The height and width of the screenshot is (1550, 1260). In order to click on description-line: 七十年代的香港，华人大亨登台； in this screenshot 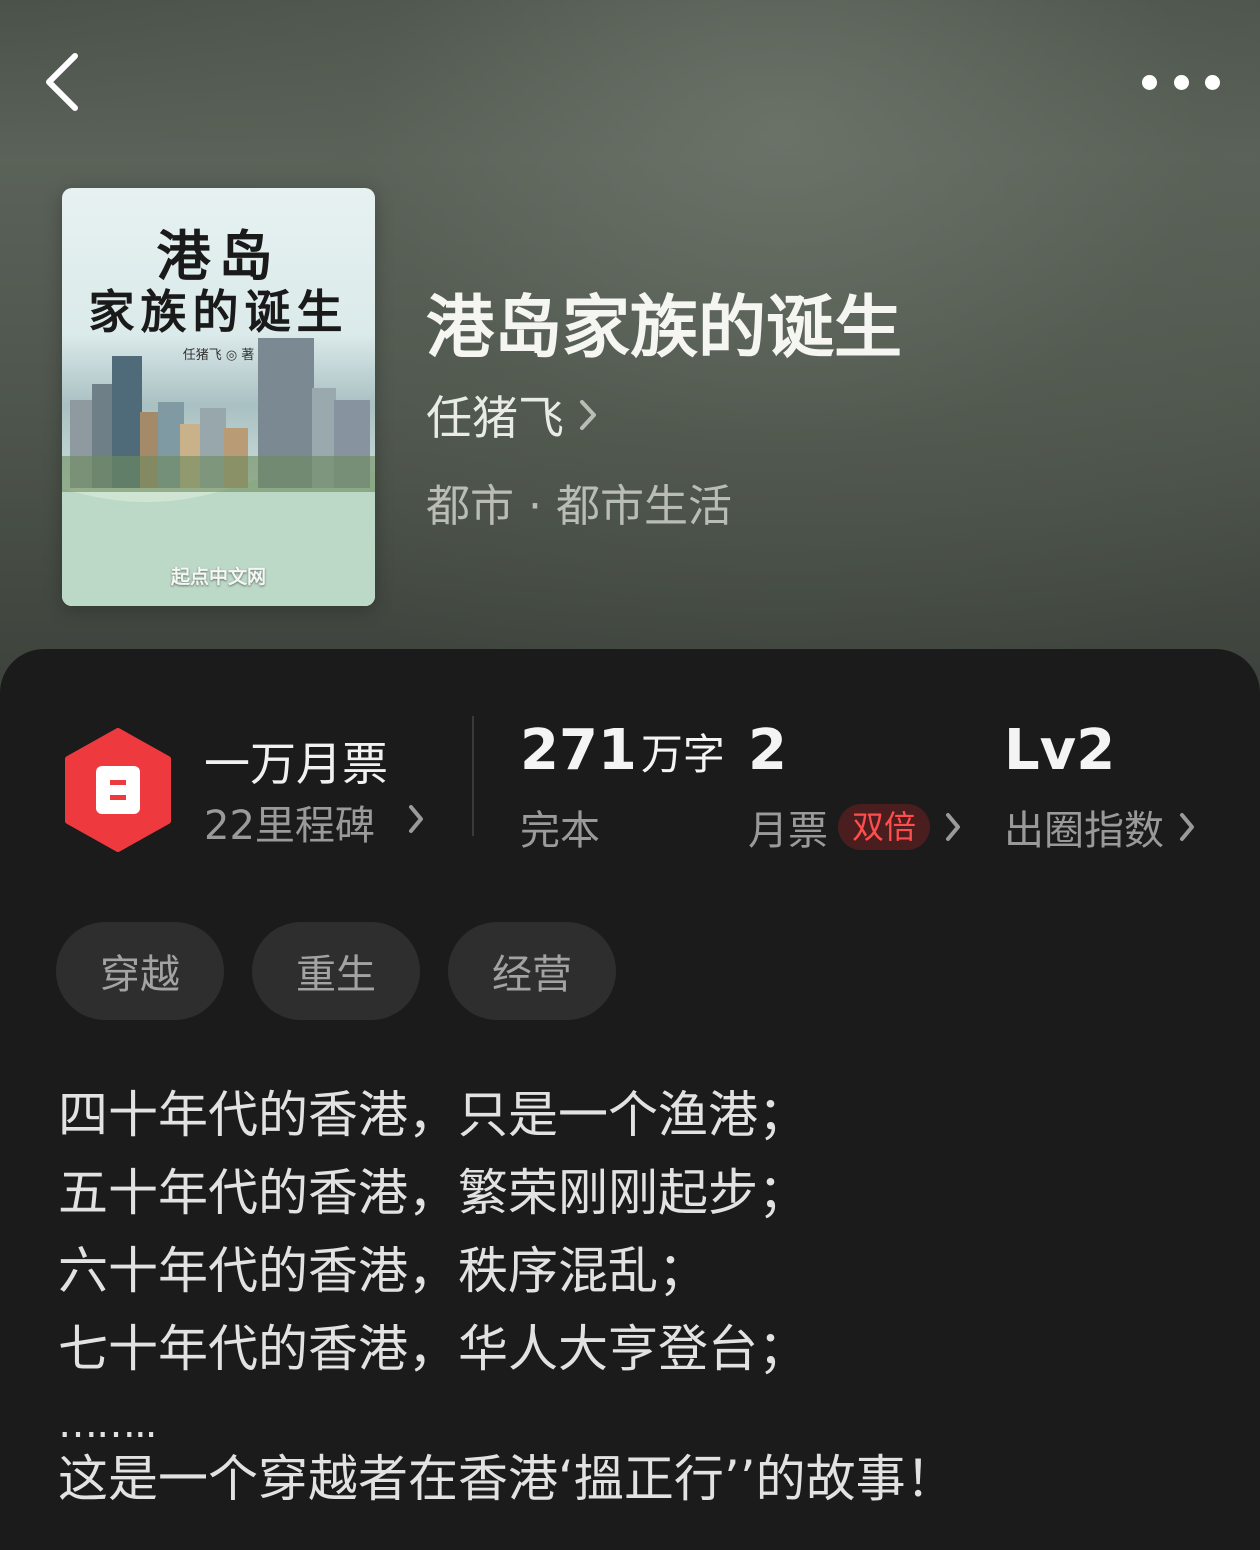, I will do `click(433, 1349)`.